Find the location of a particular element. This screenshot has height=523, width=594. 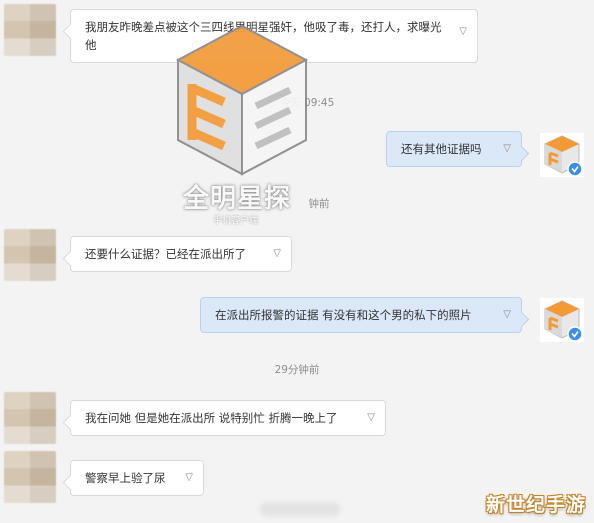

message-bubble-incoming: 警察早上验了尿 ▽ is located at coordinates (133, 478).